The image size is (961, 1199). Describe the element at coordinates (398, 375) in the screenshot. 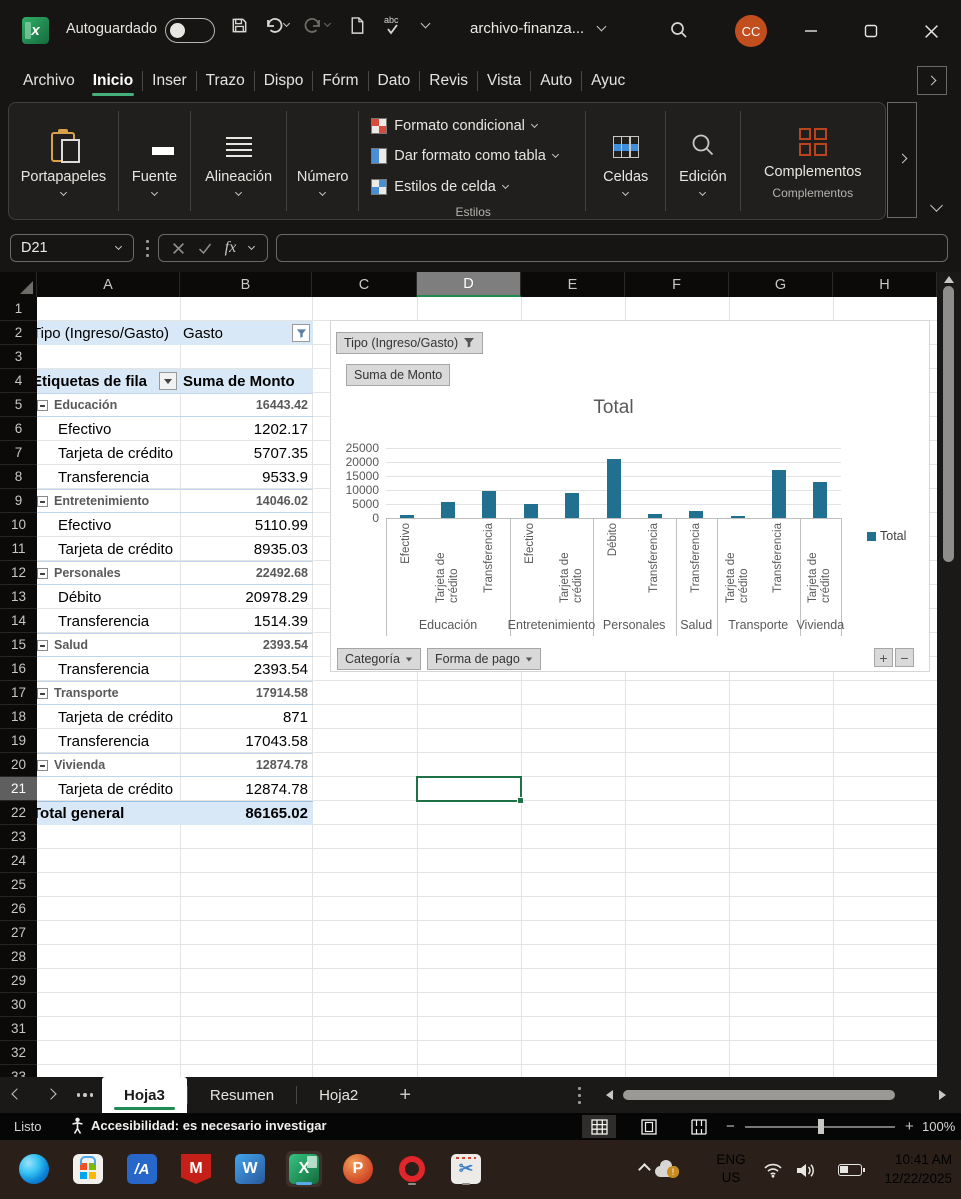

I see `chart-value-field-button: Suma de Monto` at that location.